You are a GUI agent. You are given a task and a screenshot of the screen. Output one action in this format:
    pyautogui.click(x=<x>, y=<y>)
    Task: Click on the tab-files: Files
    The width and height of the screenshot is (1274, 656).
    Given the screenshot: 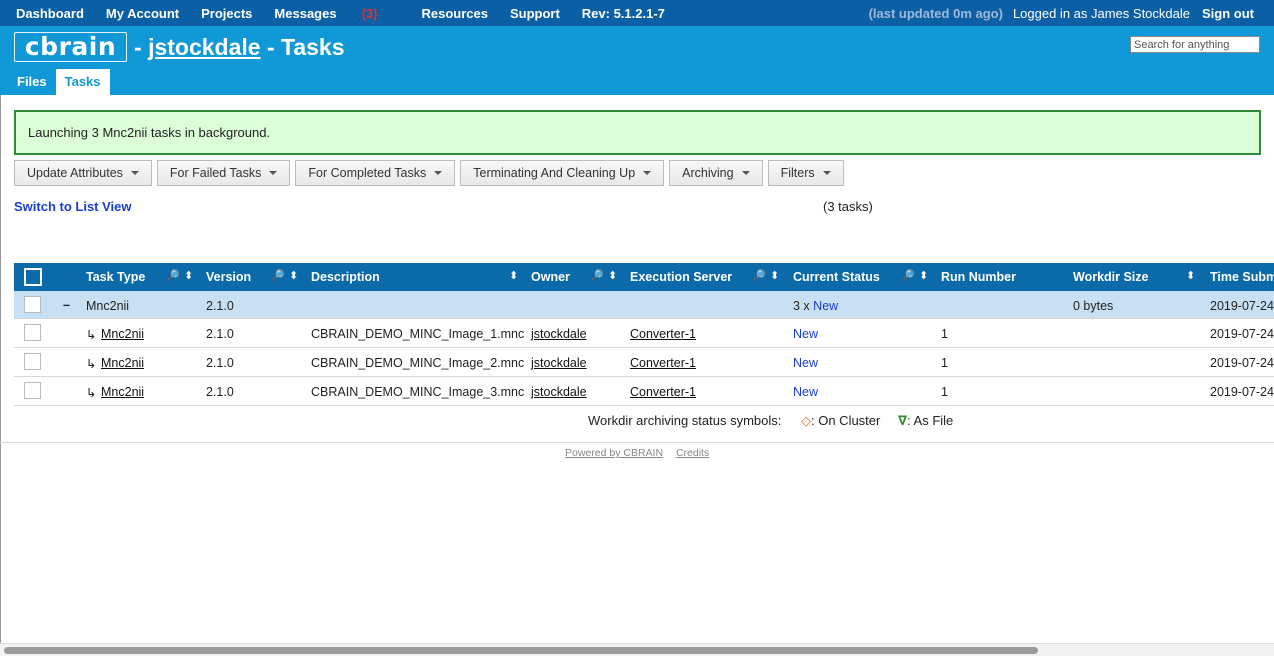 What is the action you would take?
    pyautogui.click(x=32, y=82)
    